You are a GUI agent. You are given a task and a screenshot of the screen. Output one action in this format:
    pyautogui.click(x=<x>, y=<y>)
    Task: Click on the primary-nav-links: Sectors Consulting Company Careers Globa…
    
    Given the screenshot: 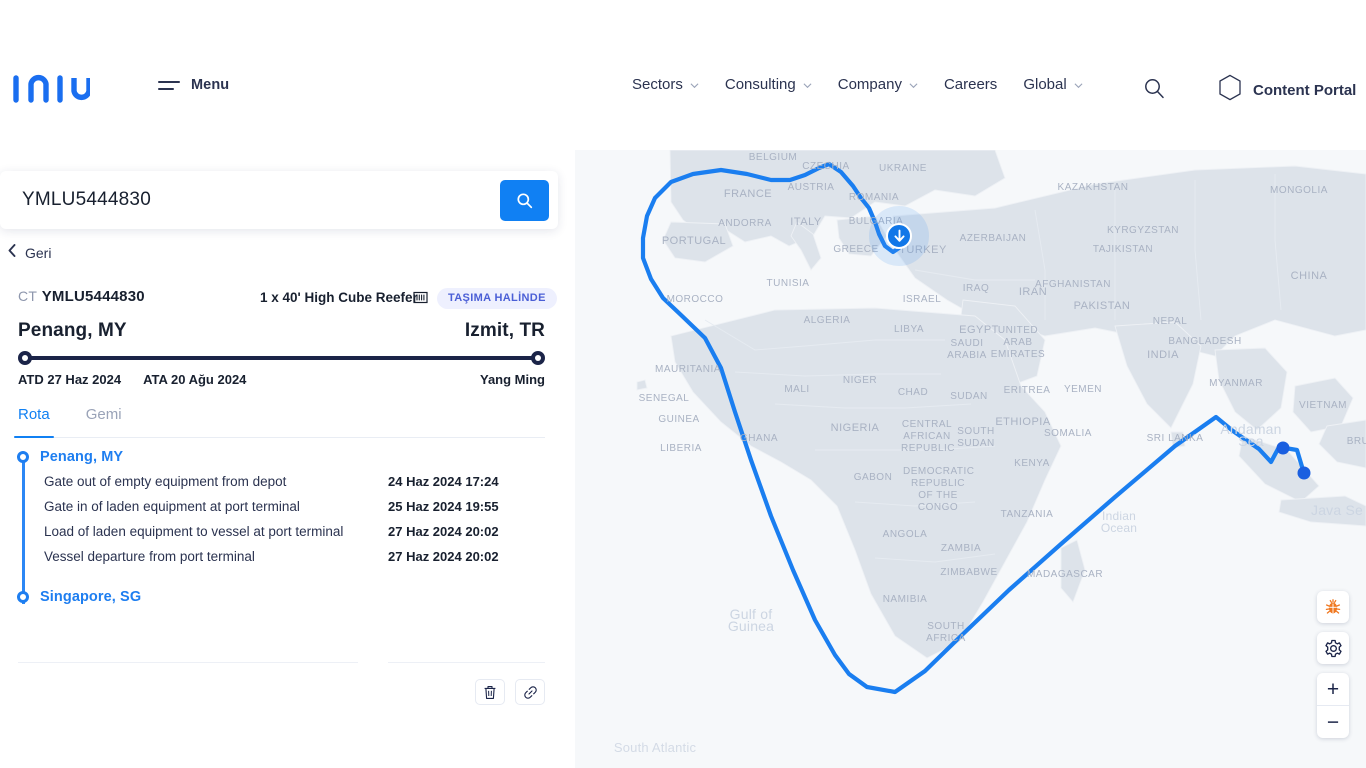 What is the action you would take?
    pyautogui.click(x=857, y=84)
    